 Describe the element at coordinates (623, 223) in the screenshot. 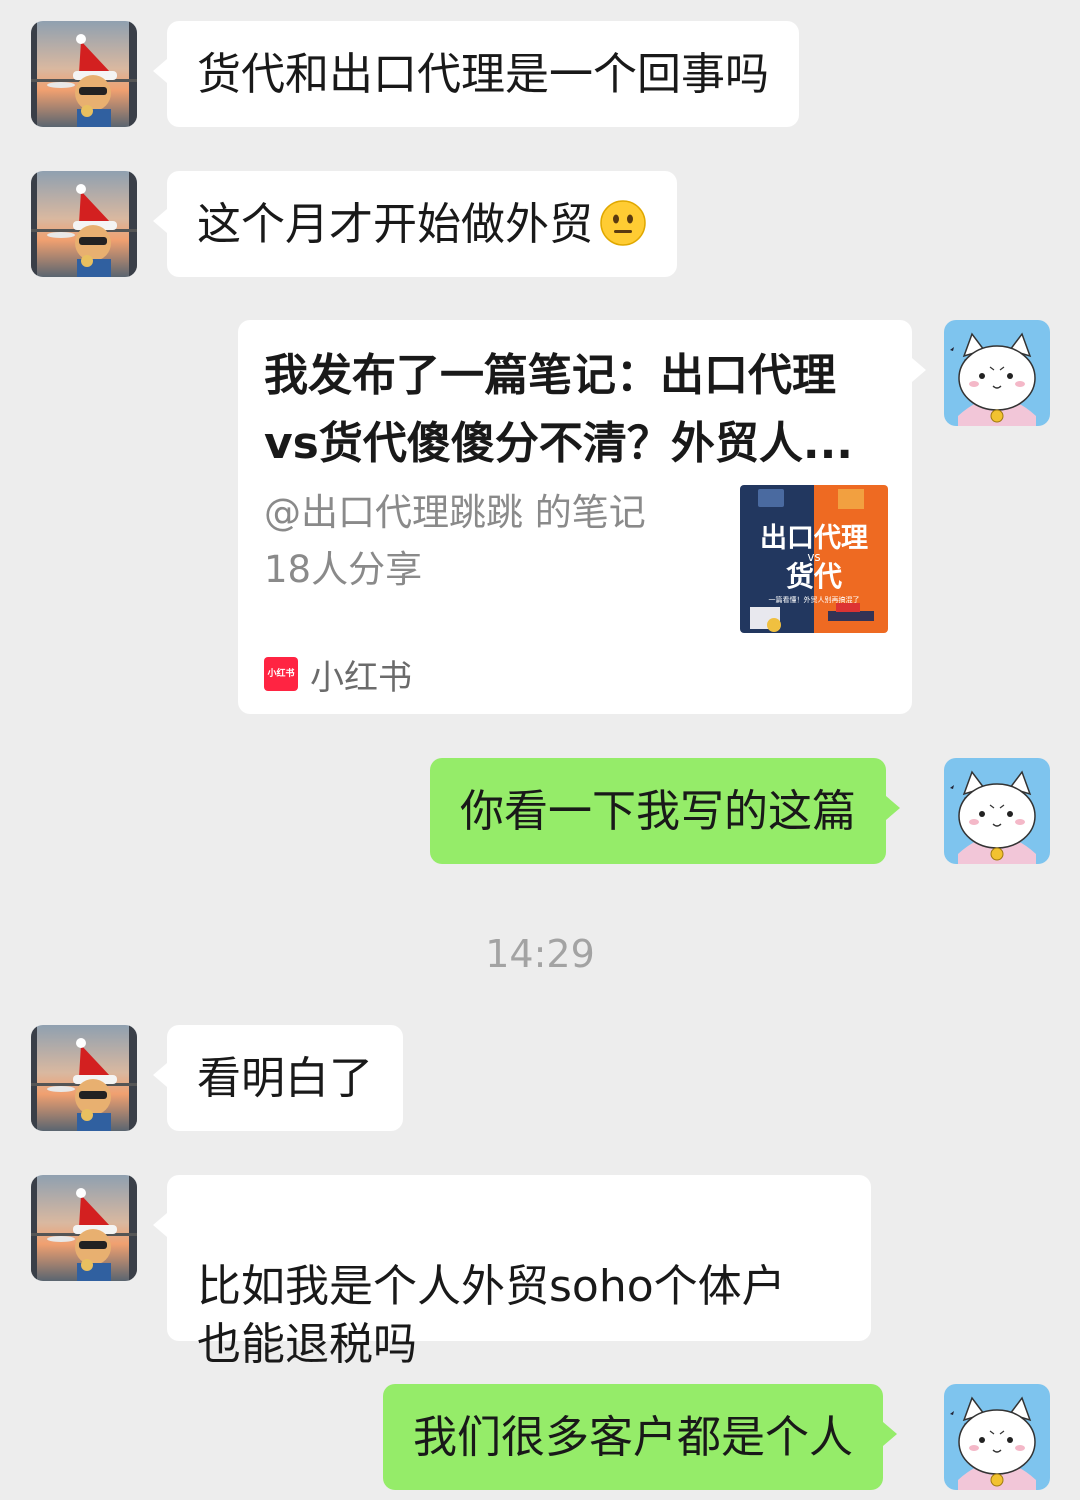

I see `neutral-face-emoji-icon` at that location.